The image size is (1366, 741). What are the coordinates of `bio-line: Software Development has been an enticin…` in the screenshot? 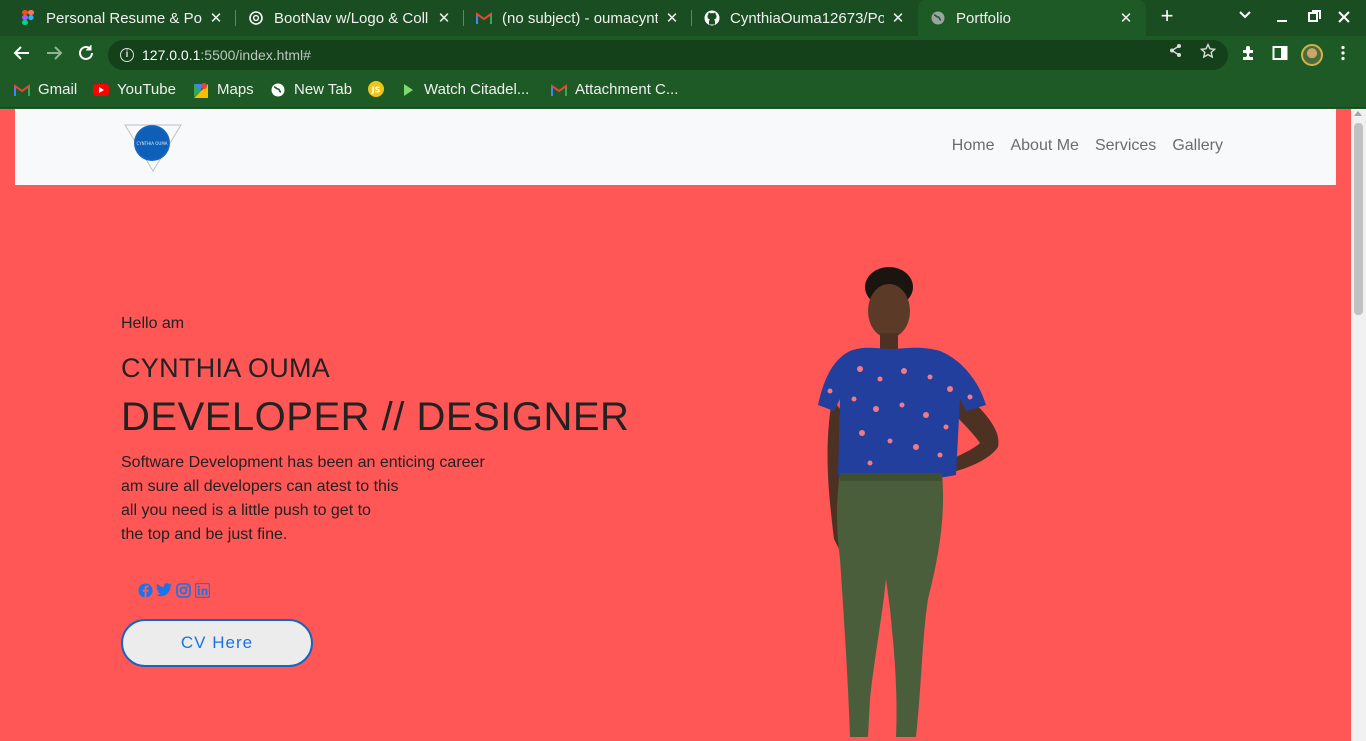 It's located at (303, 462).